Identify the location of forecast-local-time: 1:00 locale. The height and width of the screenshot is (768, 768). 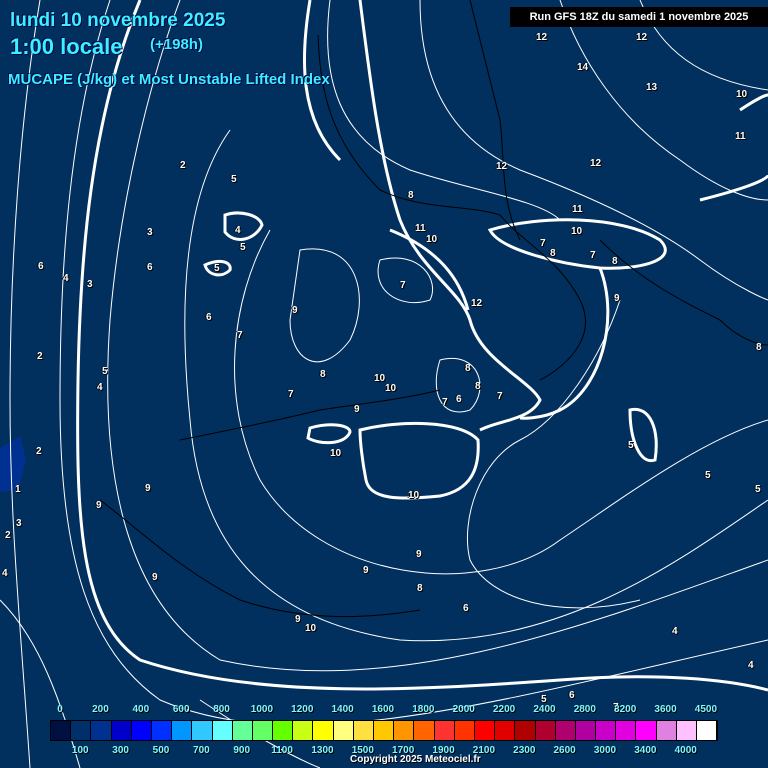
(66, 46).